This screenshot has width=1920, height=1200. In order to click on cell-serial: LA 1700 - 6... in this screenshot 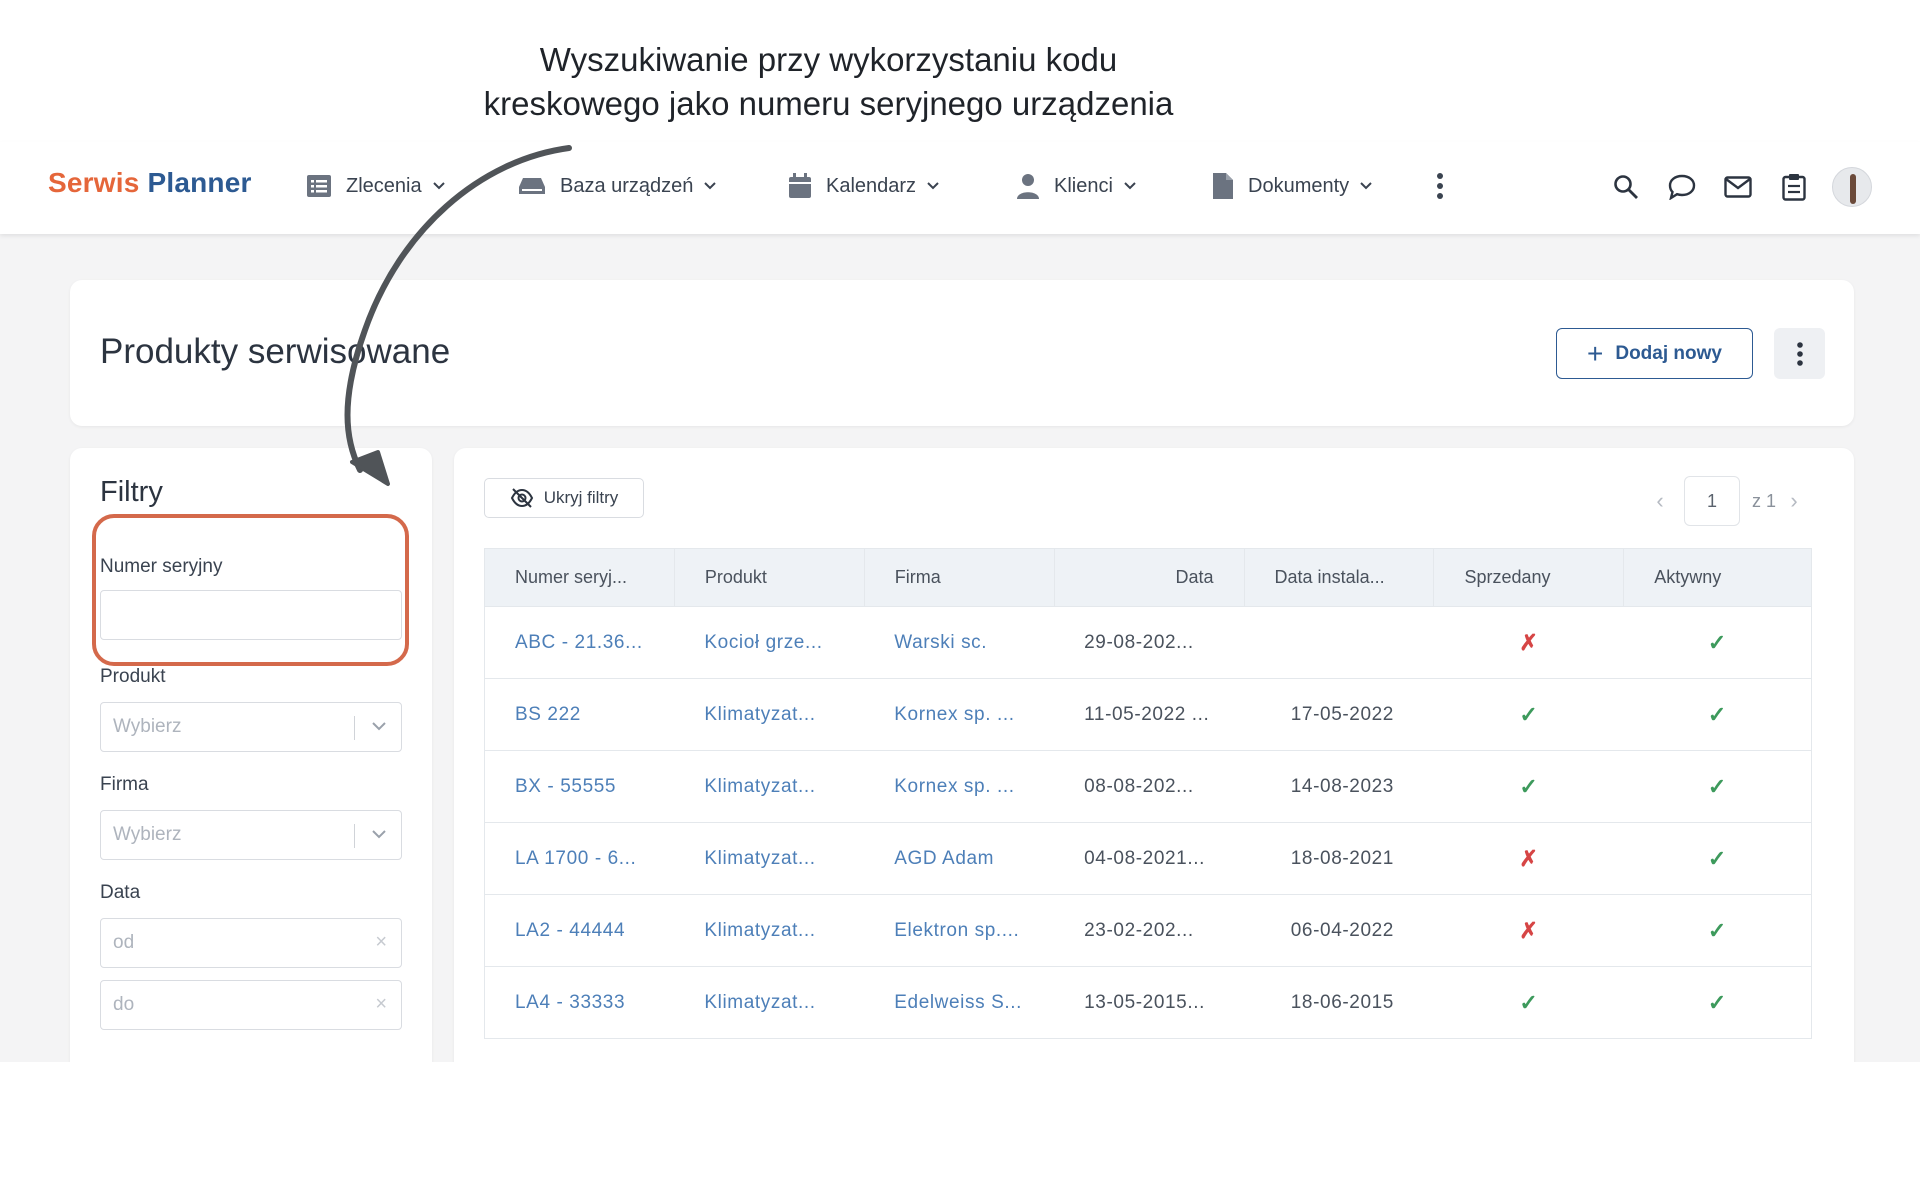, I will do `click(579, 858)`.